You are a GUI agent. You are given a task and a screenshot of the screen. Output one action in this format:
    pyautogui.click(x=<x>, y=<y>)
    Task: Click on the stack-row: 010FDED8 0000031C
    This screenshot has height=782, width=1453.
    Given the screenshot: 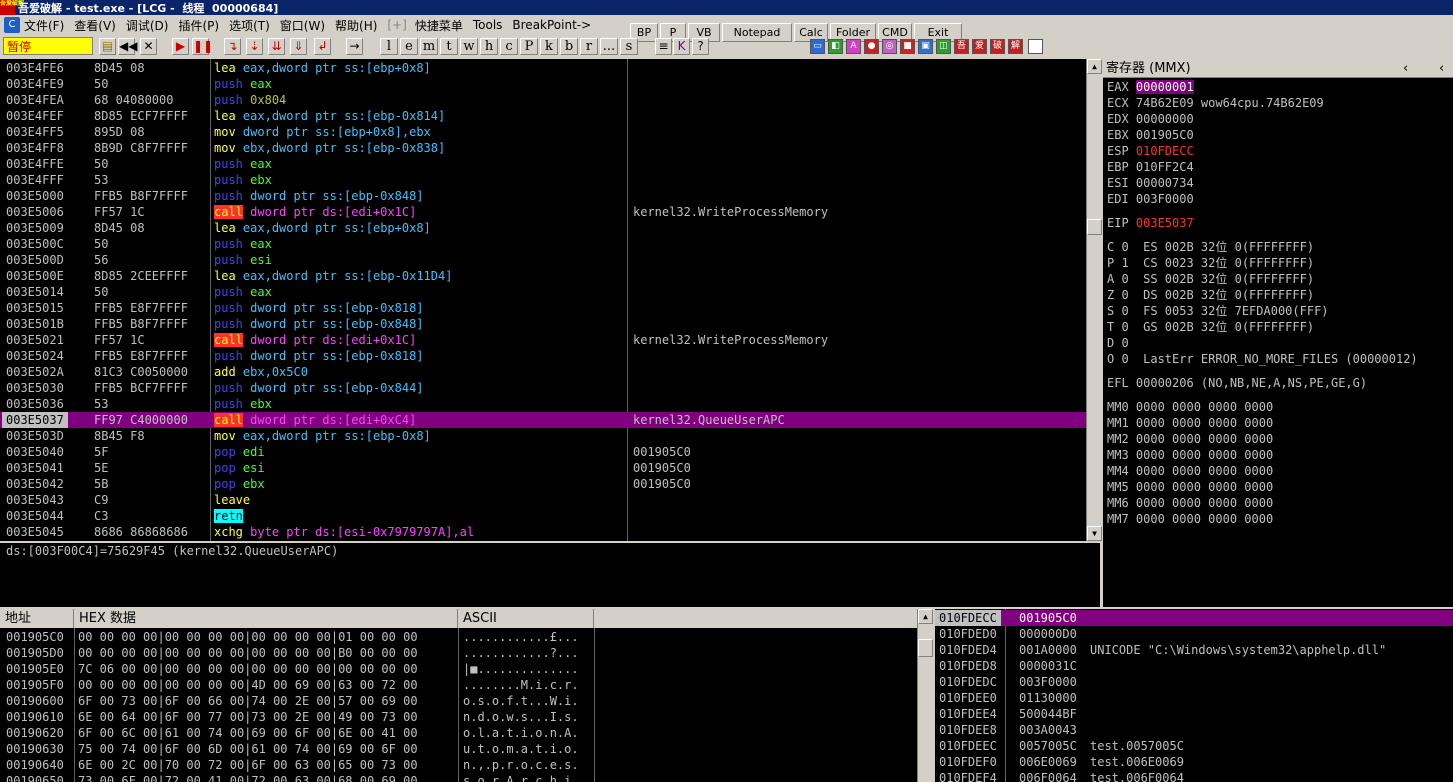 What is the action you would take?
    pyautogui.click(x=1194, y=666)
    